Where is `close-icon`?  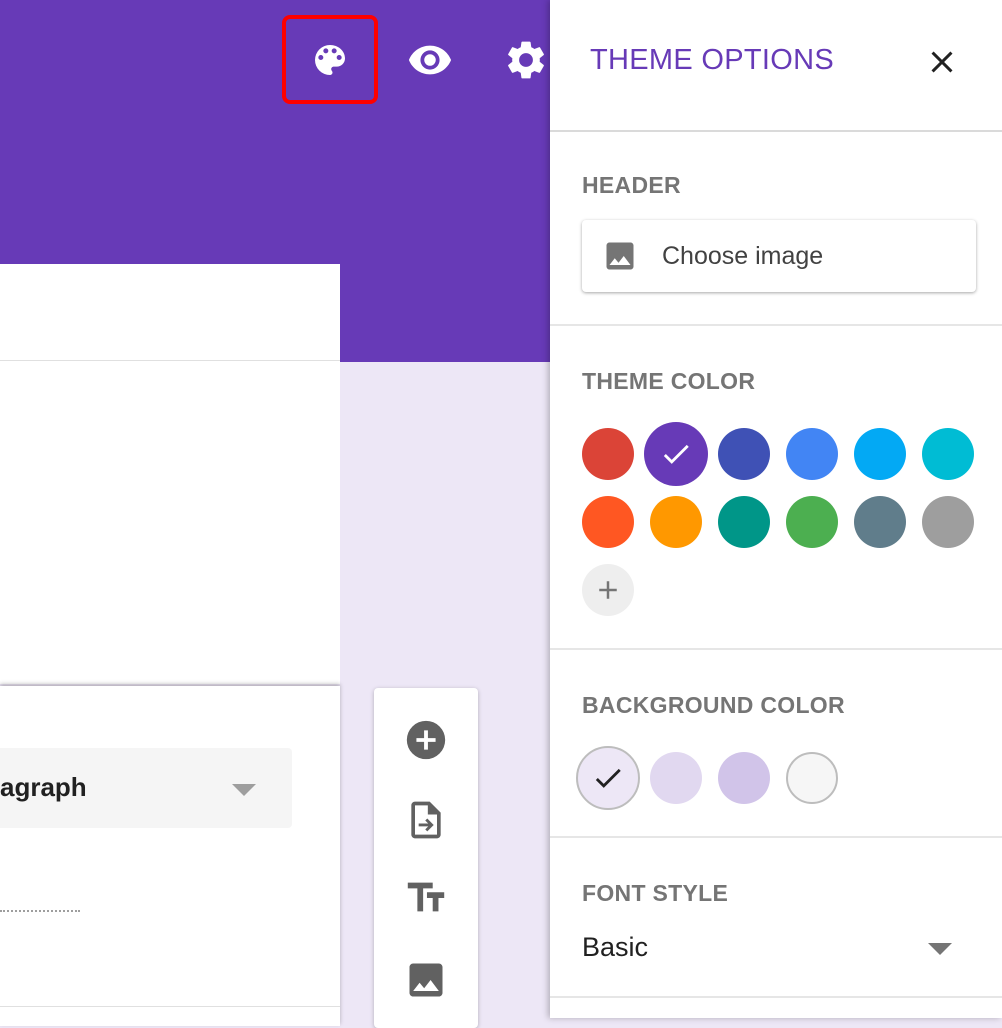
close-icon is located at coordinates (942, 62).